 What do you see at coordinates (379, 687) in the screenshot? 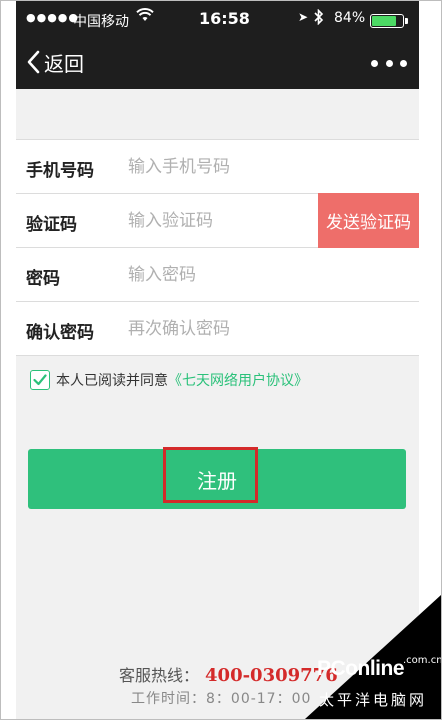
I see `watermark-logo: PConline .com.cn 太平洋电脑网` at bounding box center [379, 687].